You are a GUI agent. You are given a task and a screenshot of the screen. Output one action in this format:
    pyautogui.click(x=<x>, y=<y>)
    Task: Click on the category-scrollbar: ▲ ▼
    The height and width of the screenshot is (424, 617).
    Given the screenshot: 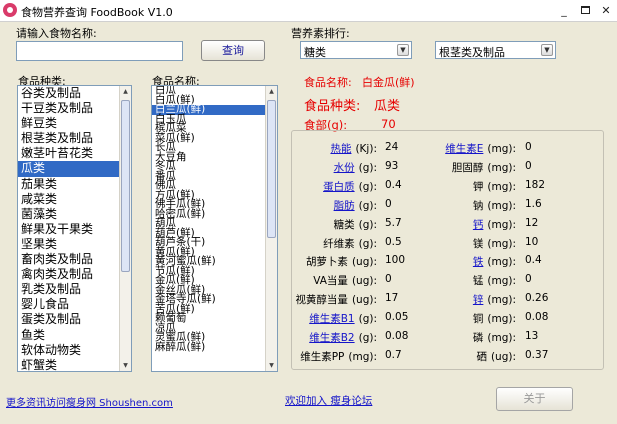 What is the action you would take?
    pyautogui.click(x=125, y=228)
    